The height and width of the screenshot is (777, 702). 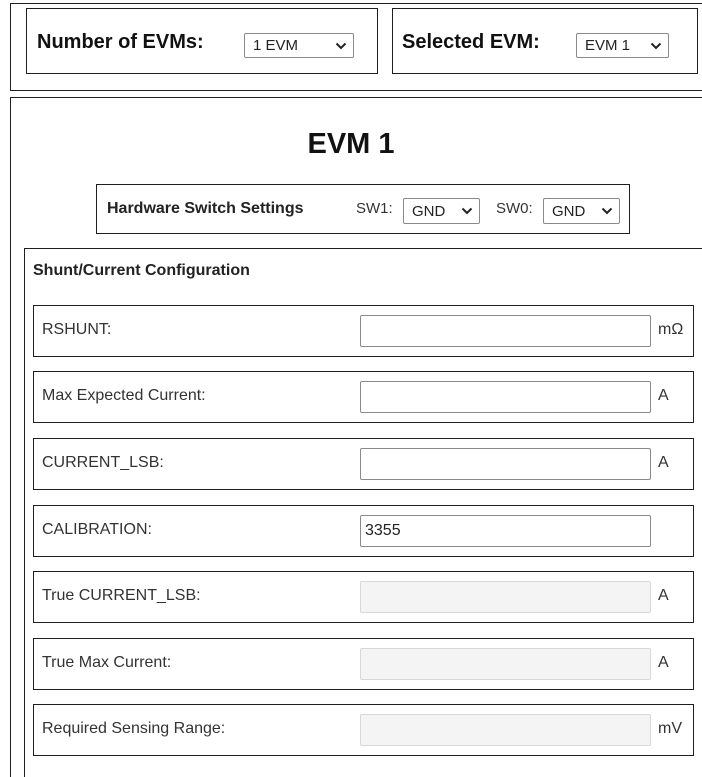 I want to click on num-evms-value: 1 EVM, so click(x=276, y=45).